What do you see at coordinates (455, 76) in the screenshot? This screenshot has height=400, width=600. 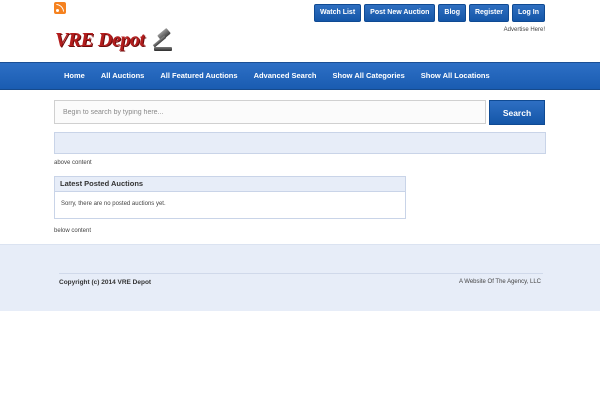 I see `nav-item-show-all-locations: Show All Locations` at bounding box center [455, 76].